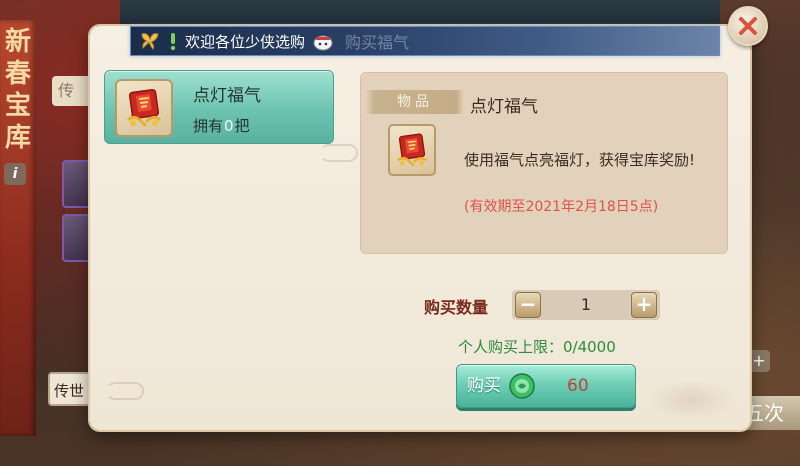 Image resolution: width=800 pixels, height=466 pixels. What do you see at coordinates (580, 160) in the screenshot?
I see `item-description: 使用福气点亮福灯，获得宝库奖励!` at bounding box center [580, 160].